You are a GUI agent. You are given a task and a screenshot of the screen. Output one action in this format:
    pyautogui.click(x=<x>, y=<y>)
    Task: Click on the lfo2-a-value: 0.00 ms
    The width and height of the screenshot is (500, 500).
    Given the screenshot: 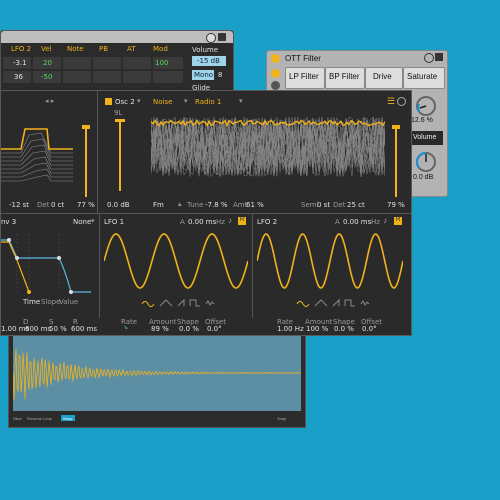 What is the action you would take?
    pyautogui.click(x=357, y=222)
    